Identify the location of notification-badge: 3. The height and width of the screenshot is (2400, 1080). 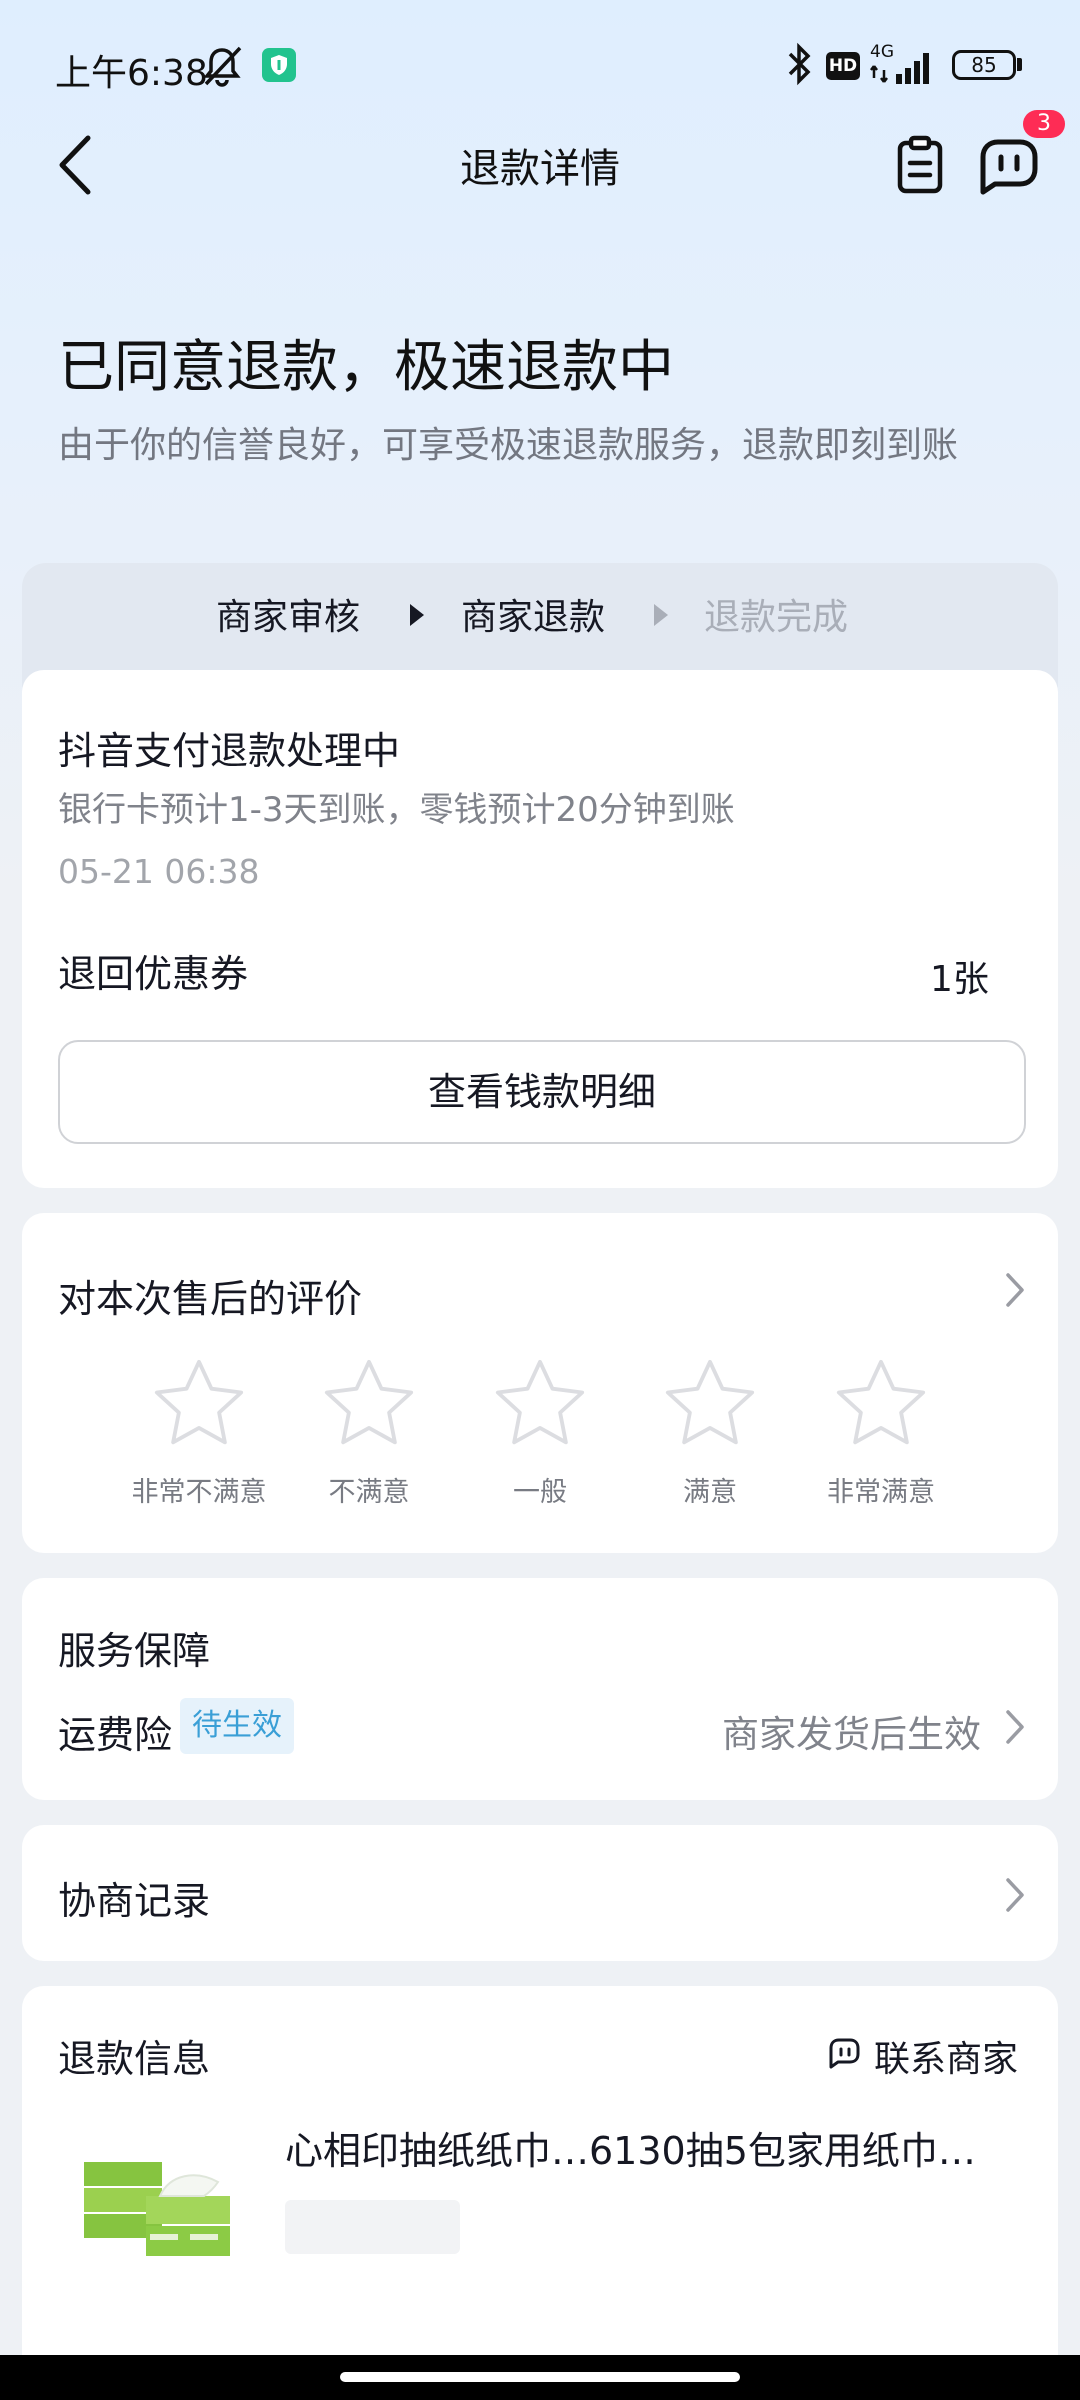
(1044, 124).